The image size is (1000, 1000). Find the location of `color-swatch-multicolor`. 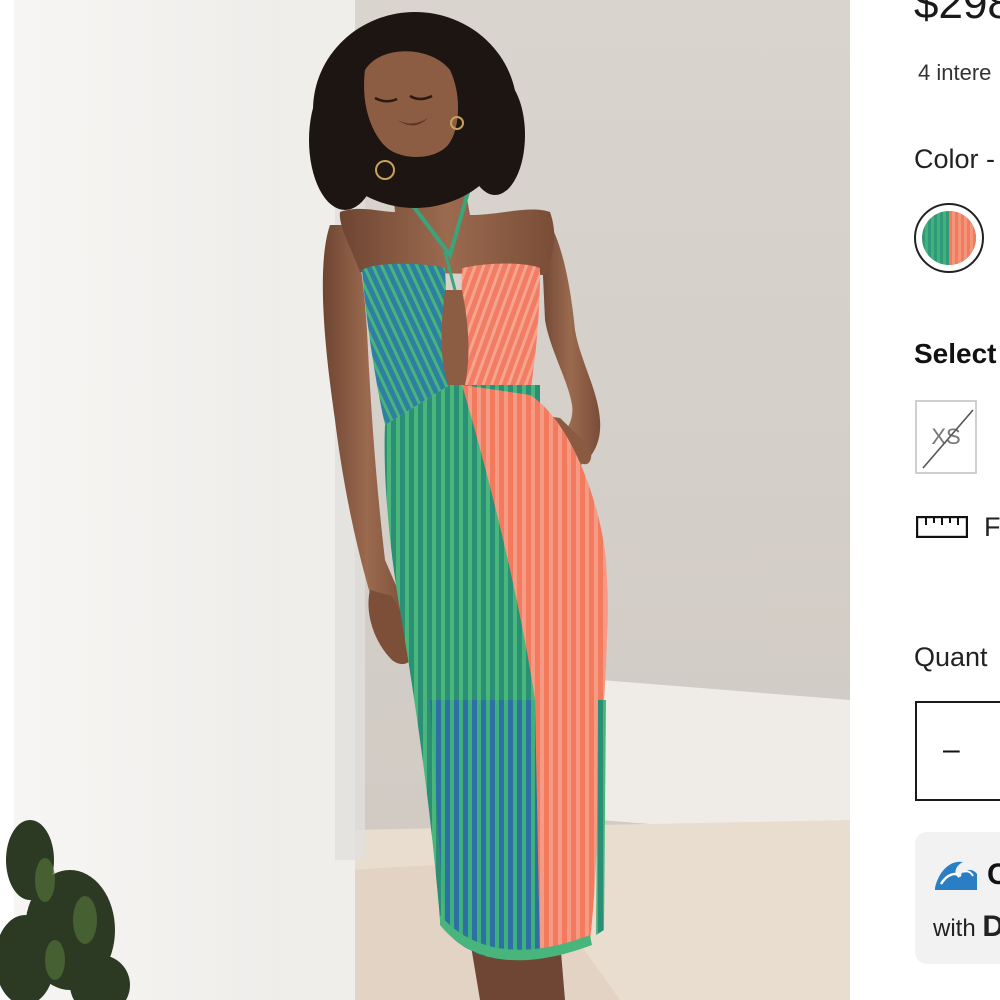

color-swatch-multicolor is located at coordinates (949, 238).